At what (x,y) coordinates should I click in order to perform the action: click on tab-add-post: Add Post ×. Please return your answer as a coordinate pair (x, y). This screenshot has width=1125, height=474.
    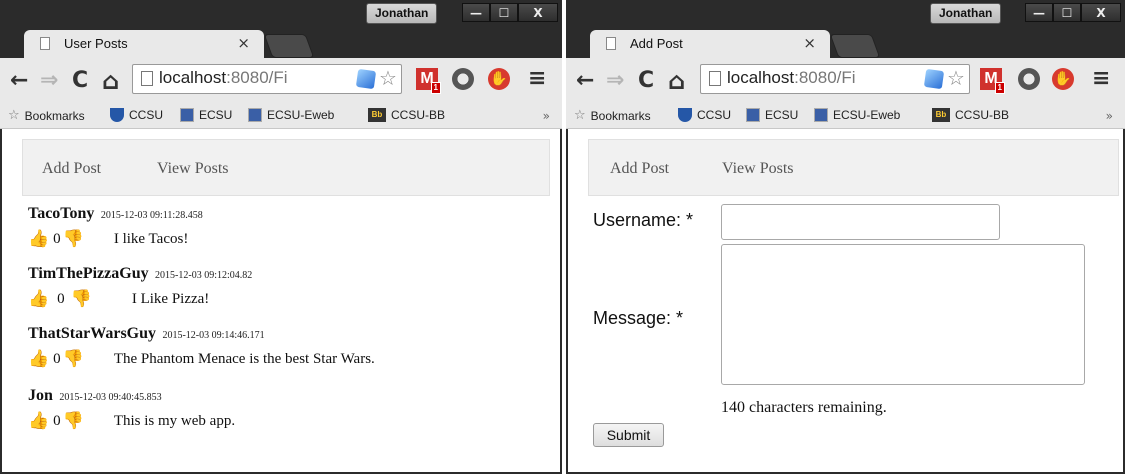
    Looking at the image, I should click on (710, 44).